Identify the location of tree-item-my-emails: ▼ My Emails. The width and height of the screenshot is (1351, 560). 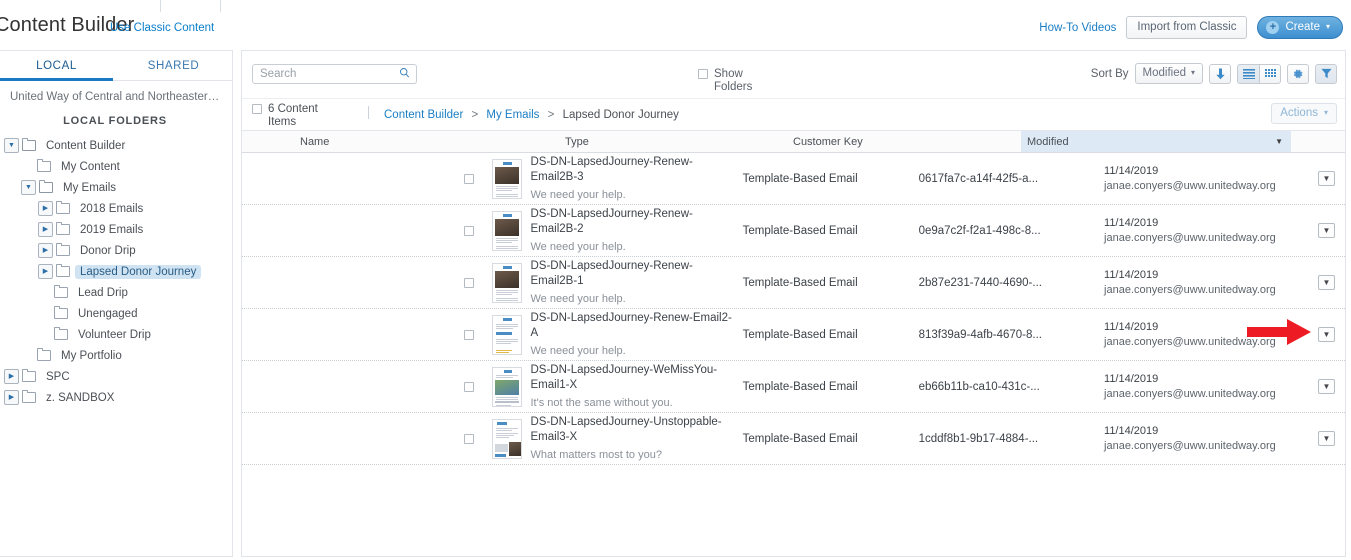
(116, 187).